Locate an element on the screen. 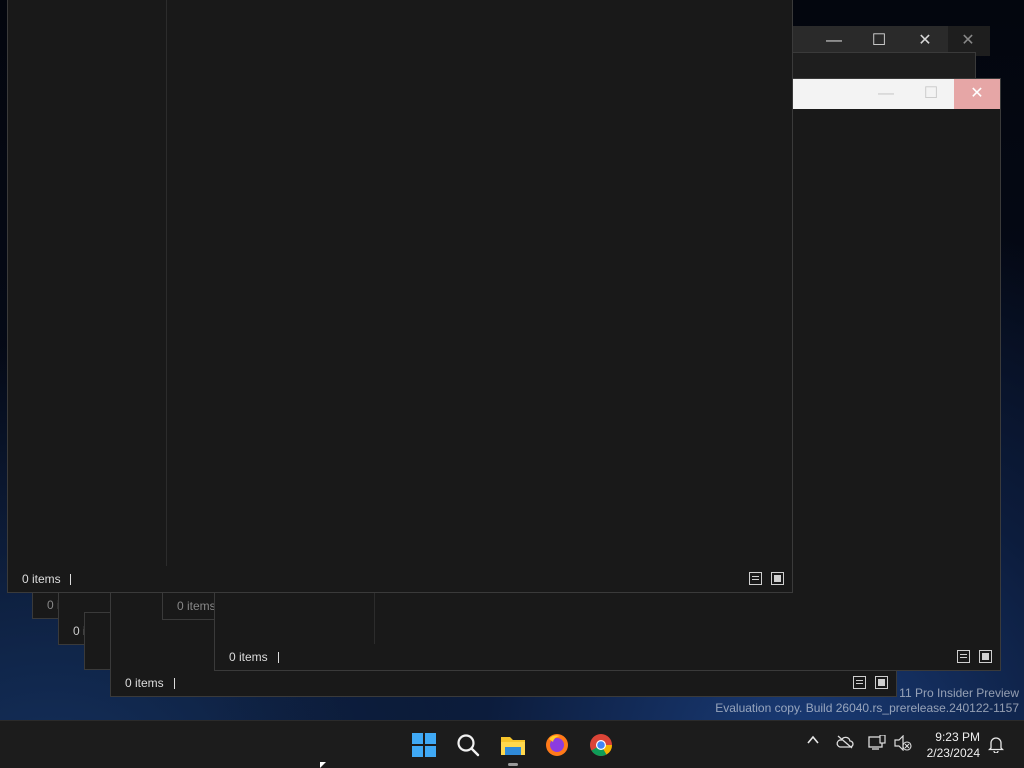 The image size is (1024, 768). navigation-pane-divider is located at coordinates (166, 283).